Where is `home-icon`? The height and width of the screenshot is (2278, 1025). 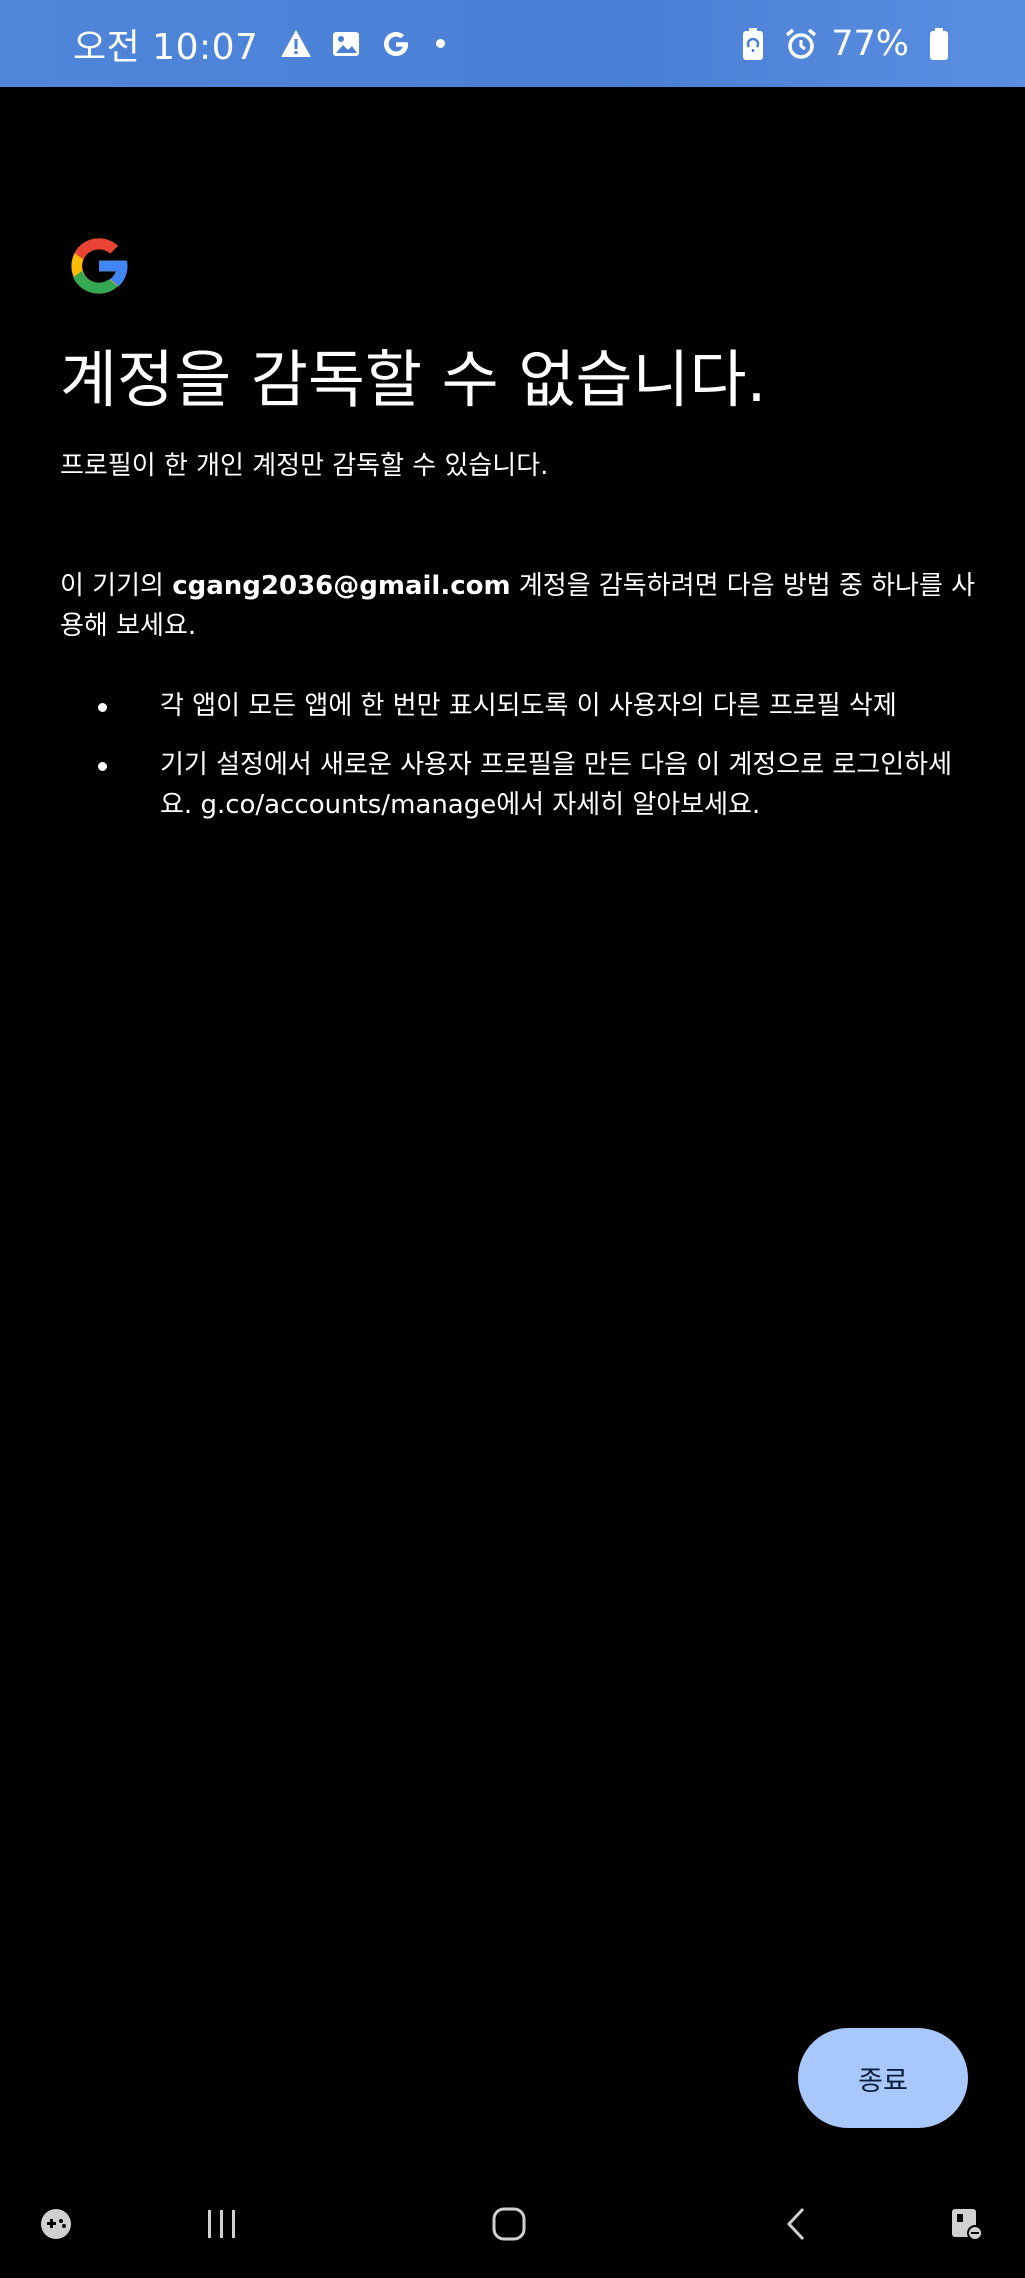 home-icon is located at coordinates (509, 2224).